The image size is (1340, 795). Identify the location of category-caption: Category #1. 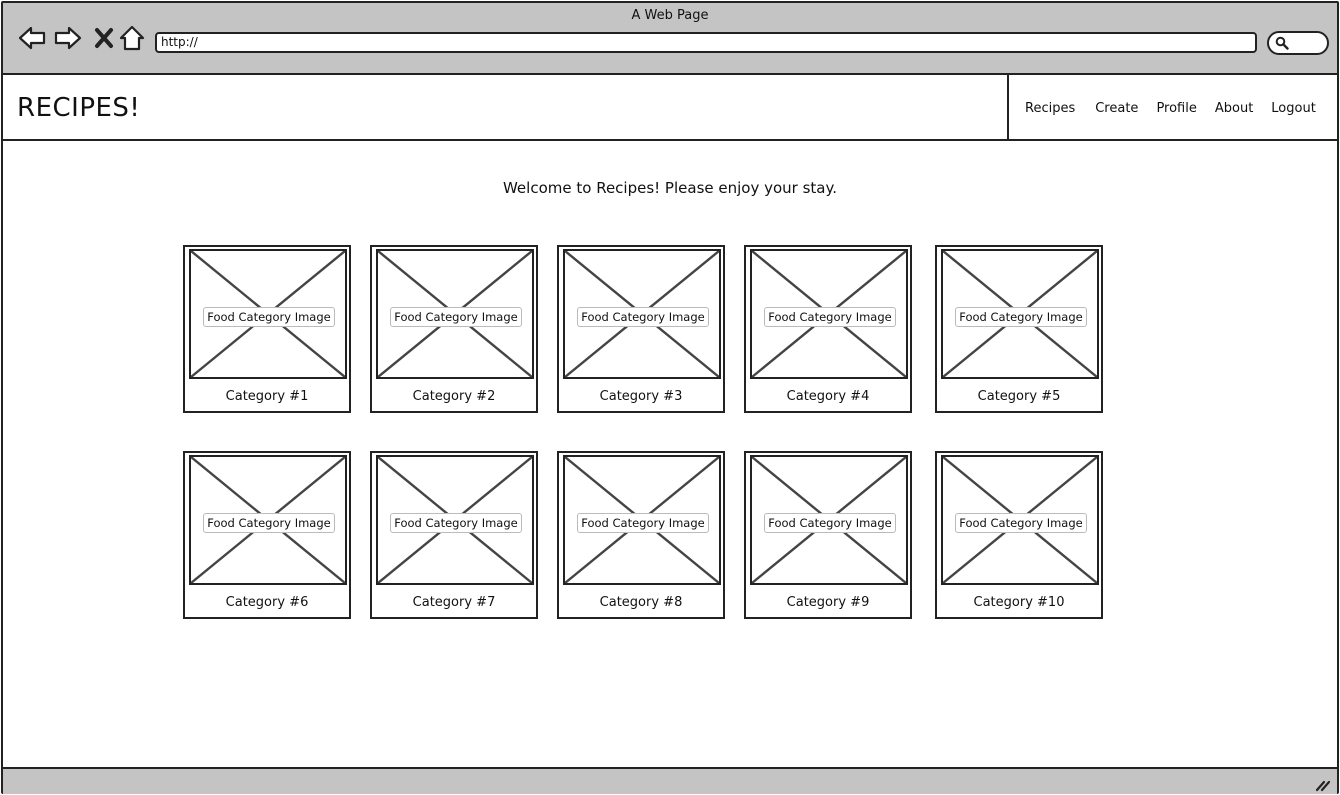
(267, 396).